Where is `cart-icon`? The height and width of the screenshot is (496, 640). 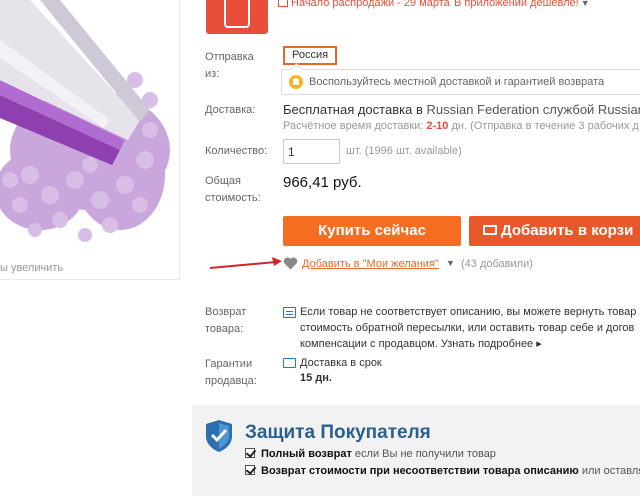 cart-icon is located at coordinates (490, 230).